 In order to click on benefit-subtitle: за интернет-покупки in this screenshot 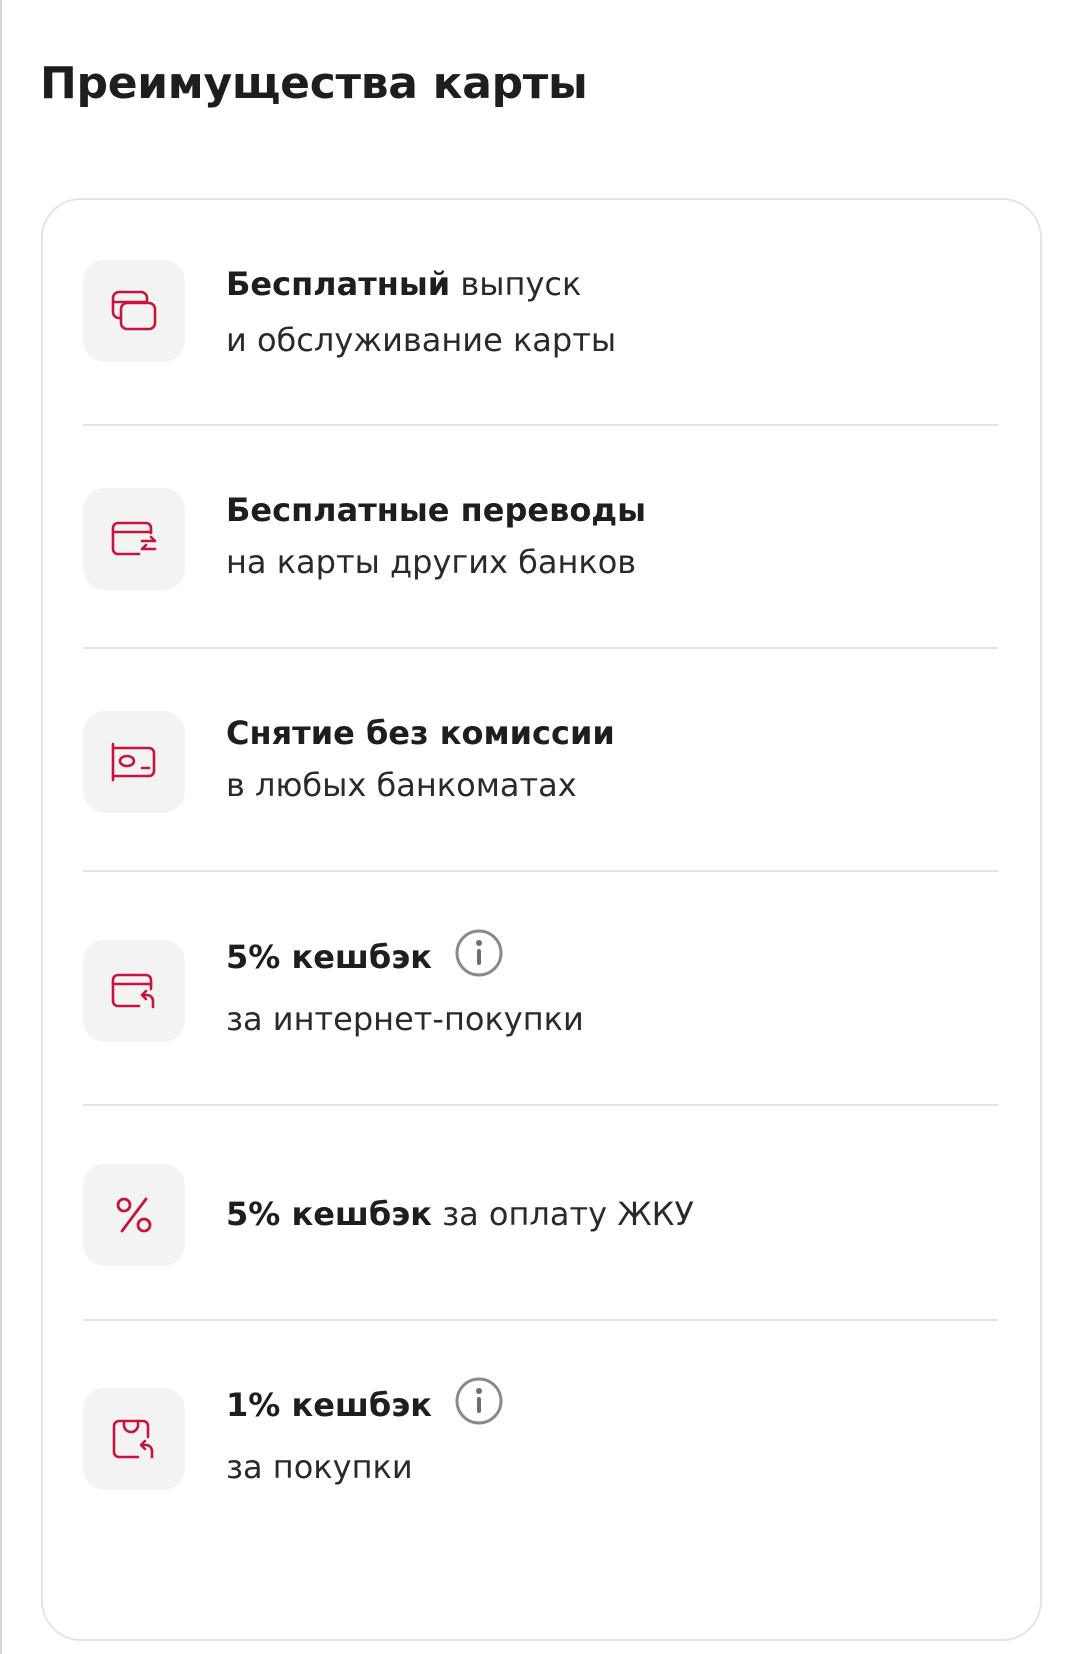, I will do `click(405, 1019)`.